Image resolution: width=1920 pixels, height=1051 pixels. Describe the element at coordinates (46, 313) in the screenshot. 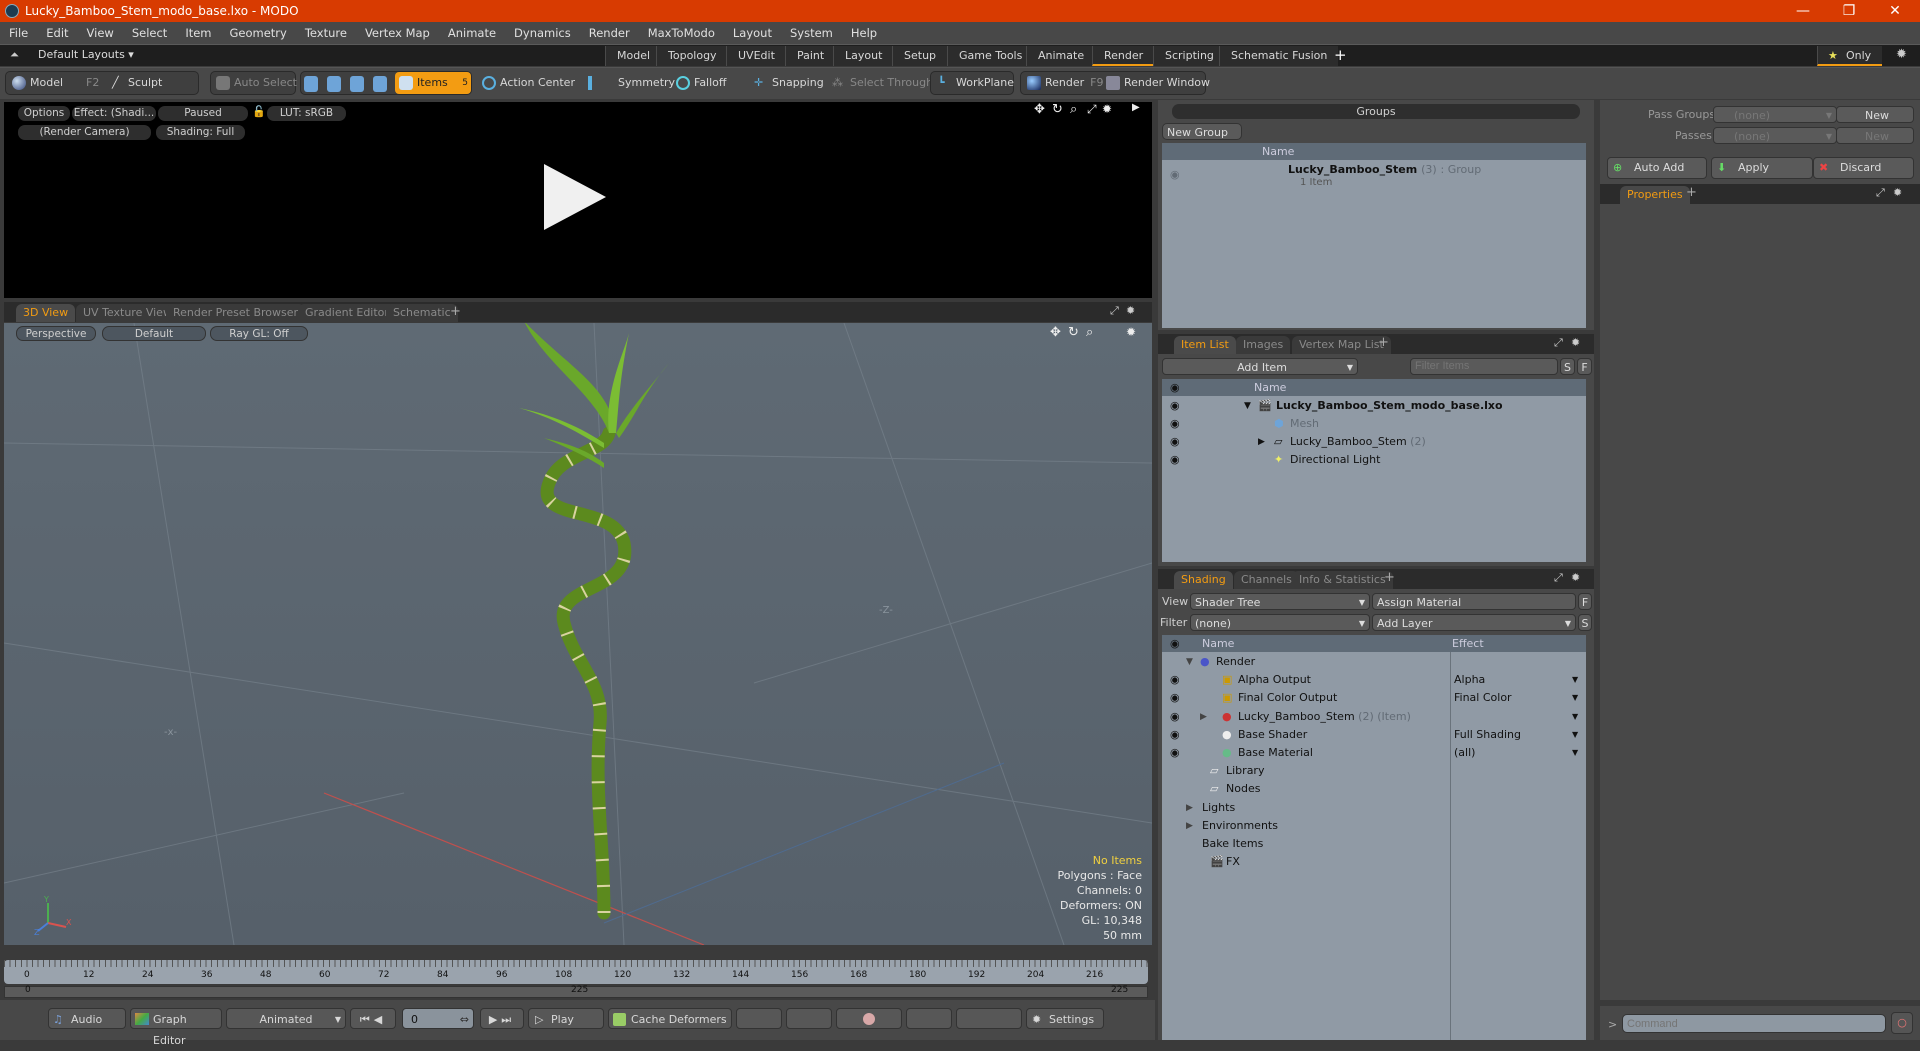

I see `tab-3d-view: 3D View` at that location.